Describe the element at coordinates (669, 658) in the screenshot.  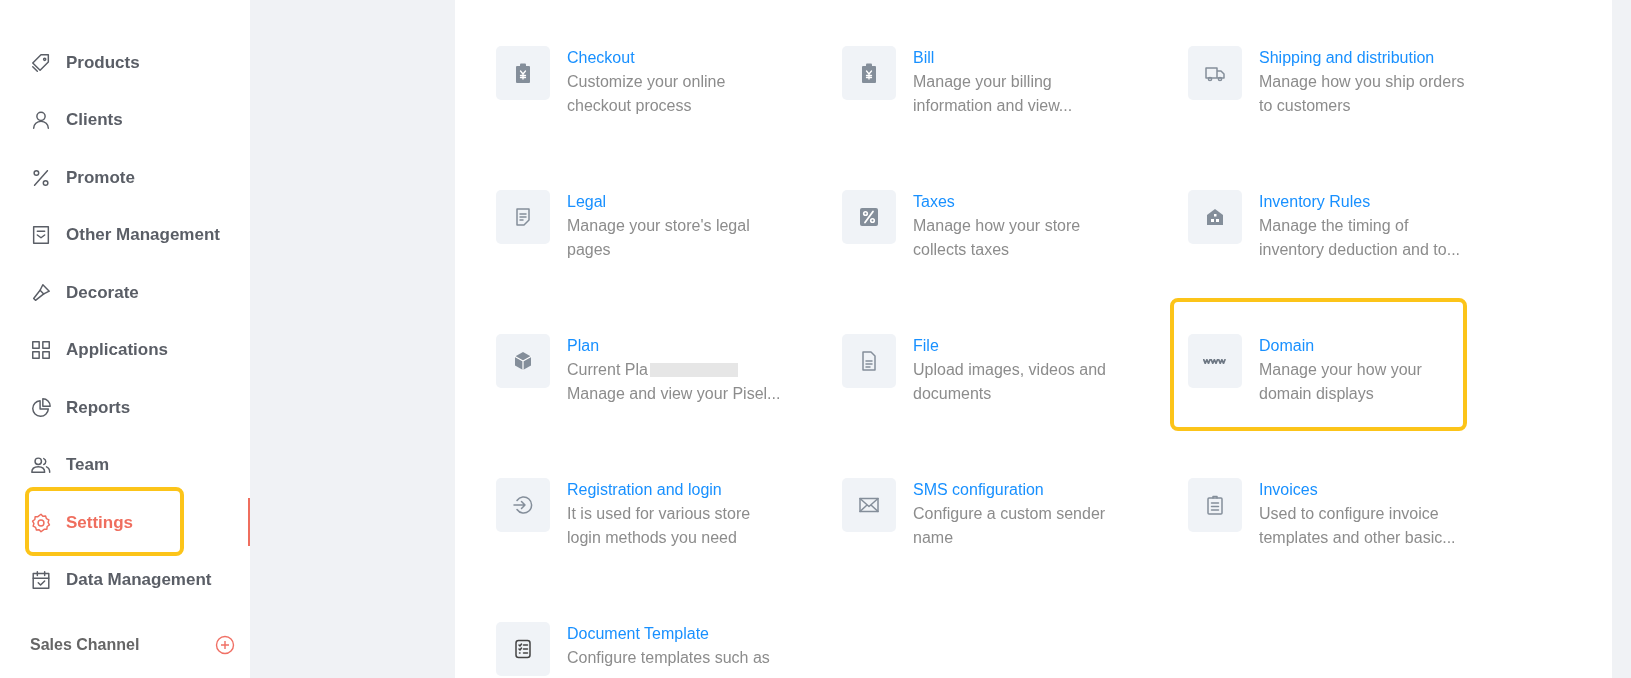
I see `setting-description: Configure templates such as` at that location.